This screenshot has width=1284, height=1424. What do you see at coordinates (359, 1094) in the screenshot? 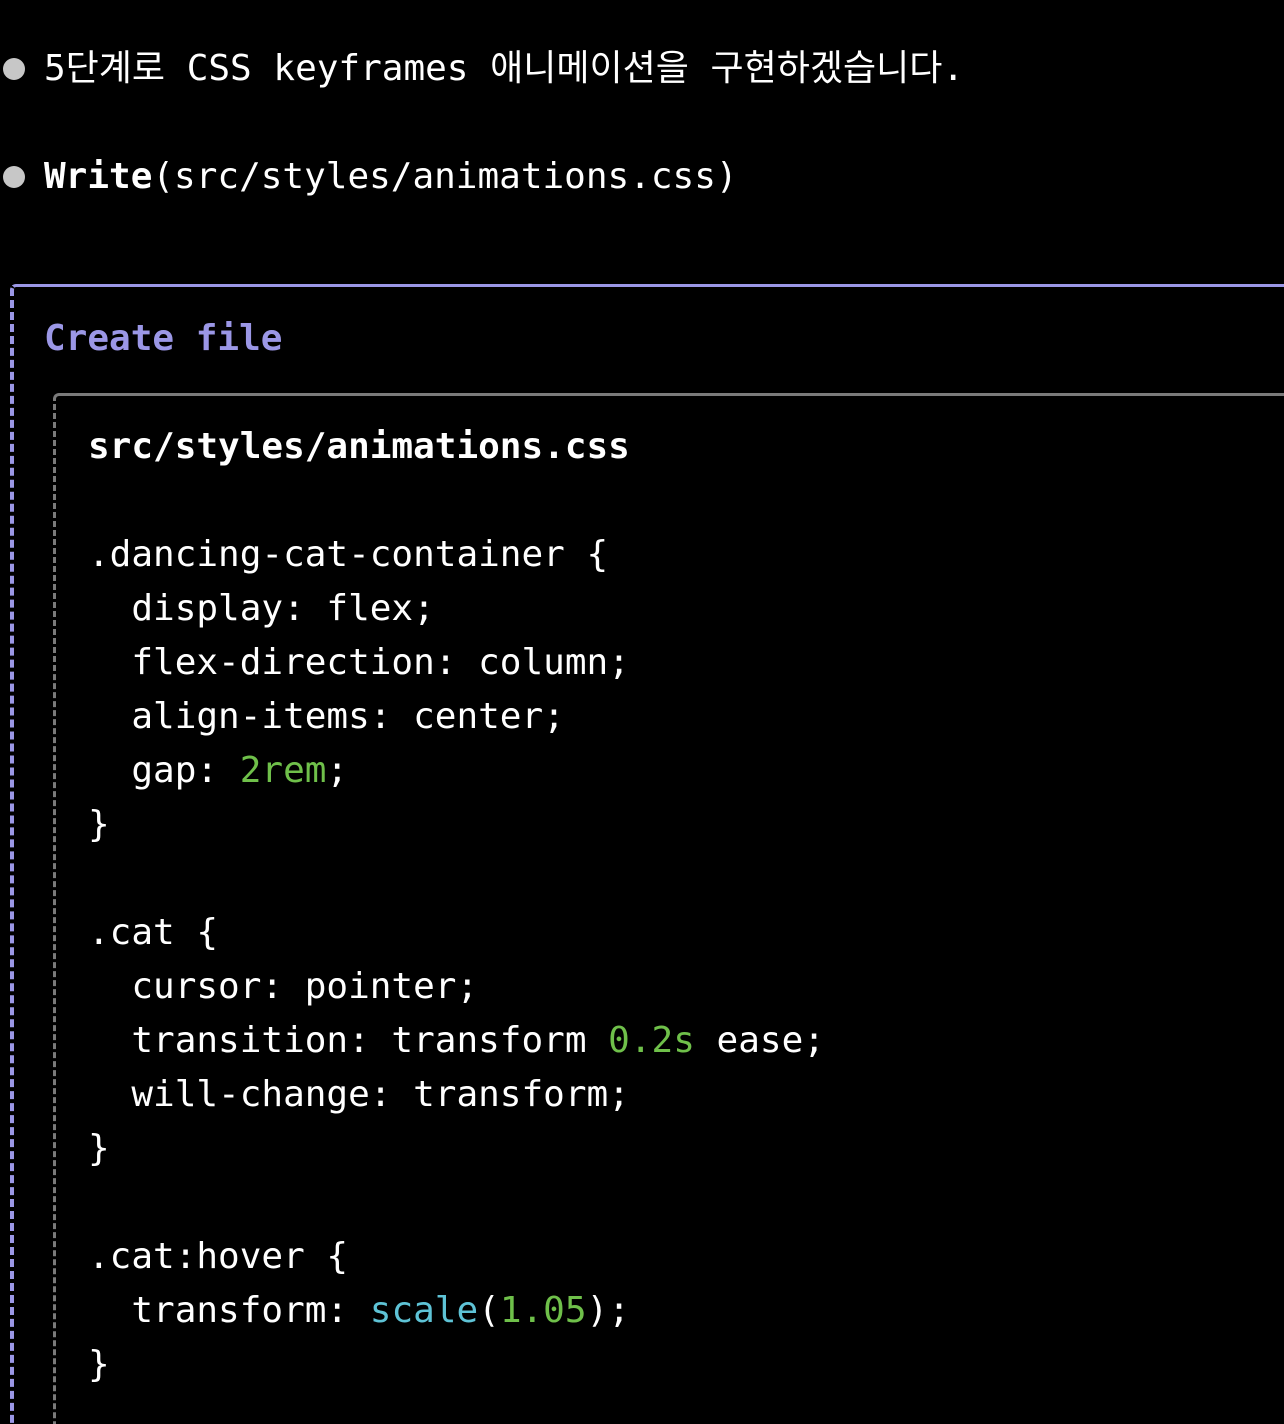
I see `code-line: will-change: transform;` at bounding box center [359, 1094].